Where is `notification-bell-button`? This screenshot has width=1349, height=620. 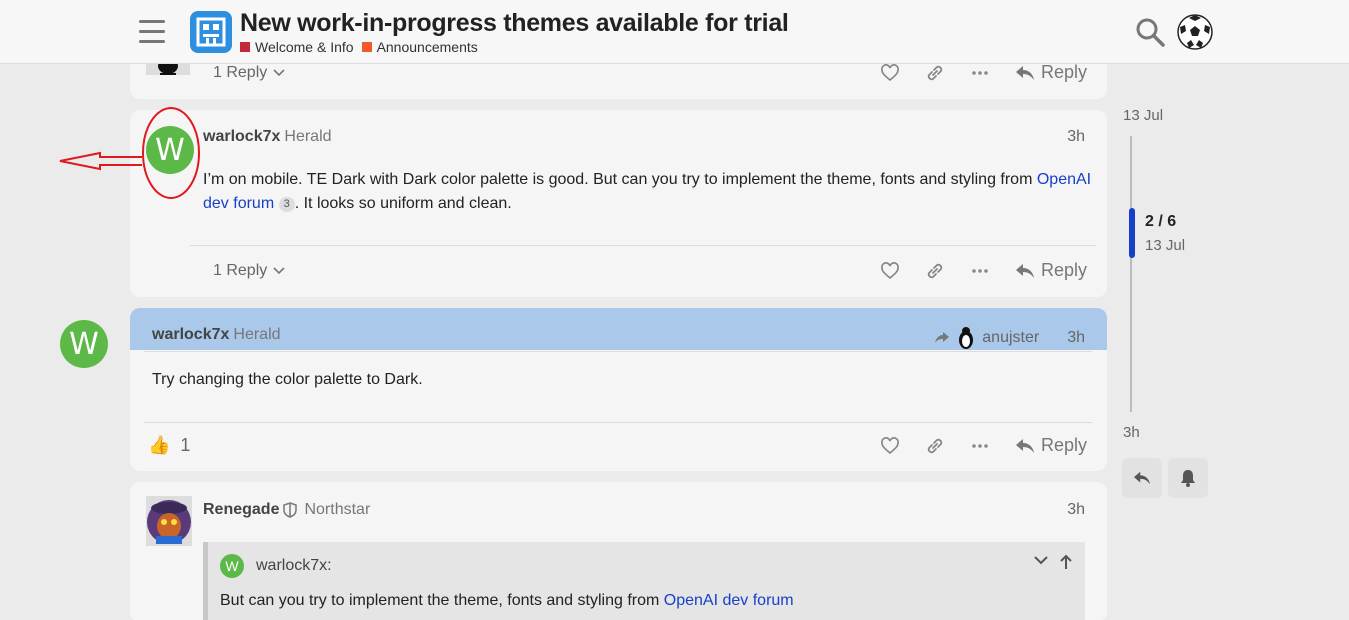 notification-bell-button is located at coordinates (1188, 478).